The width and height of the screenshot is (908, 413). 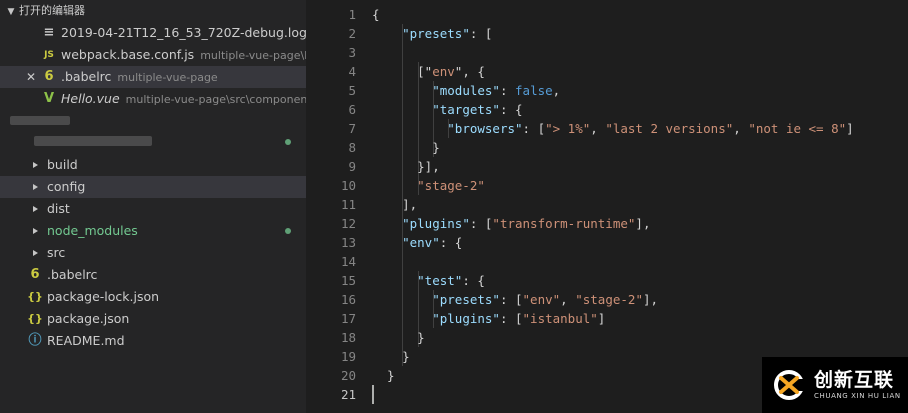 What do you see at coordinates (466, 90) in the screenshot?
I see `json-key: "modules"` at bounding box center [466, 90].